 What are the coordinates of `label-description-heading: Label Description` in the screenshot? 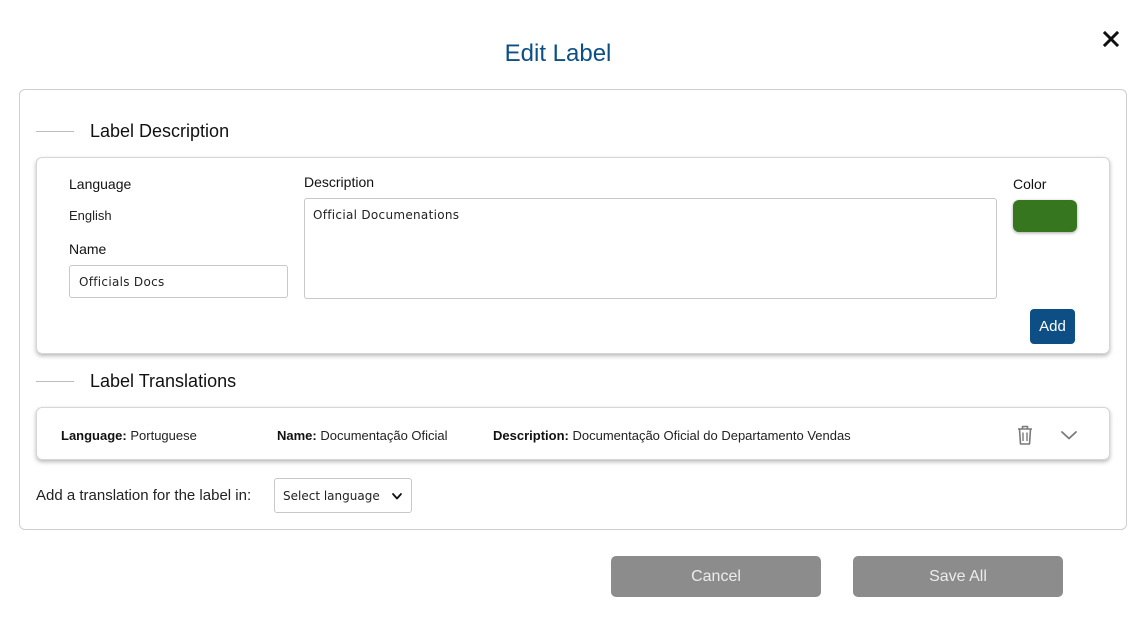 It's located at (132, 131).